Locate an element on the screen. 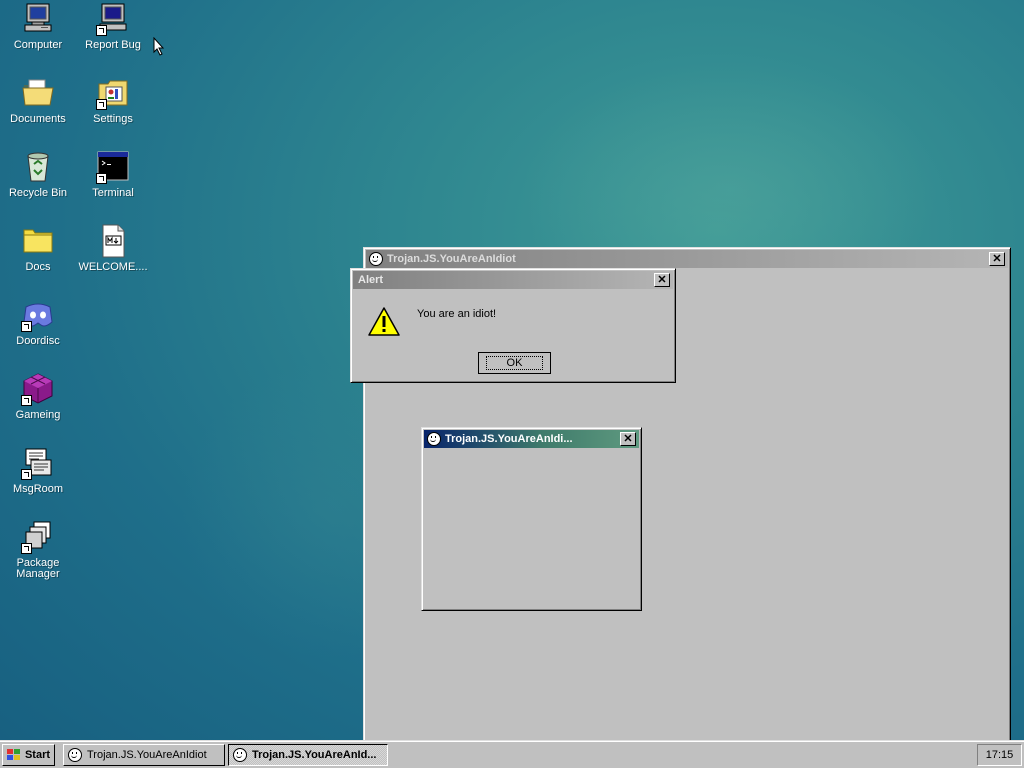  terminal-icon is located at coordinates (113, 167).